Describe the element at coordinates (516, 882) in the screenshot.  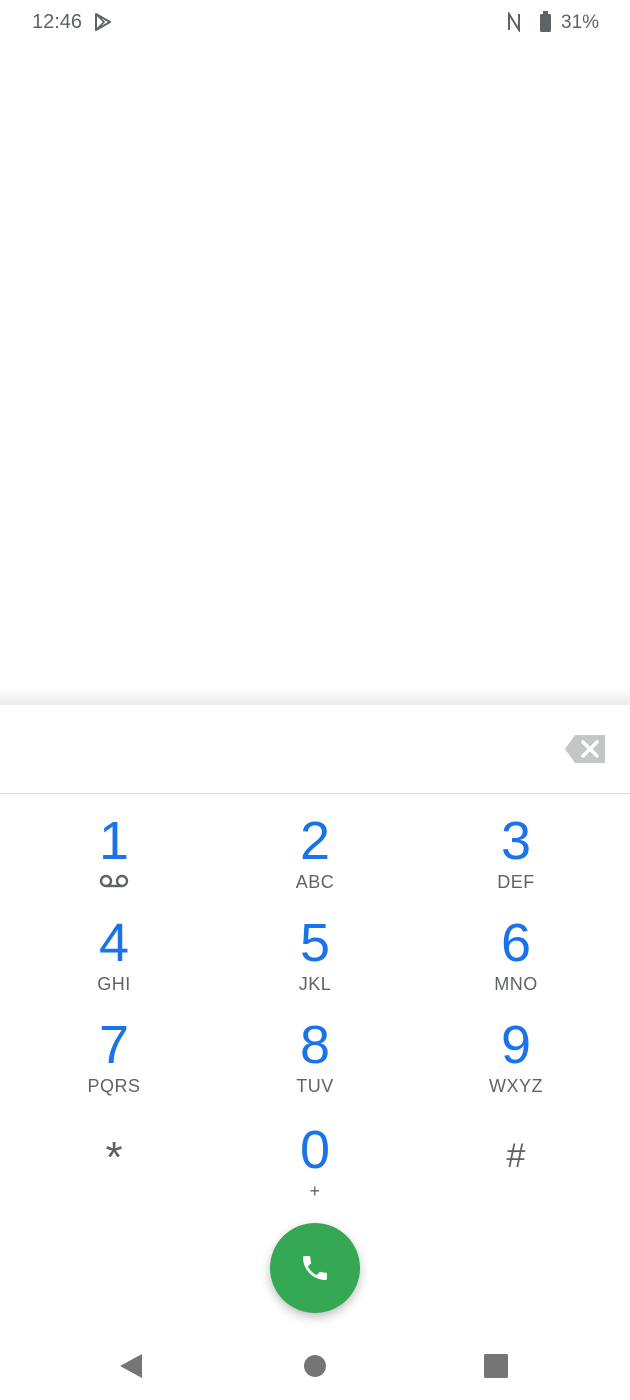
I see `key-letters: DEF` at that location.